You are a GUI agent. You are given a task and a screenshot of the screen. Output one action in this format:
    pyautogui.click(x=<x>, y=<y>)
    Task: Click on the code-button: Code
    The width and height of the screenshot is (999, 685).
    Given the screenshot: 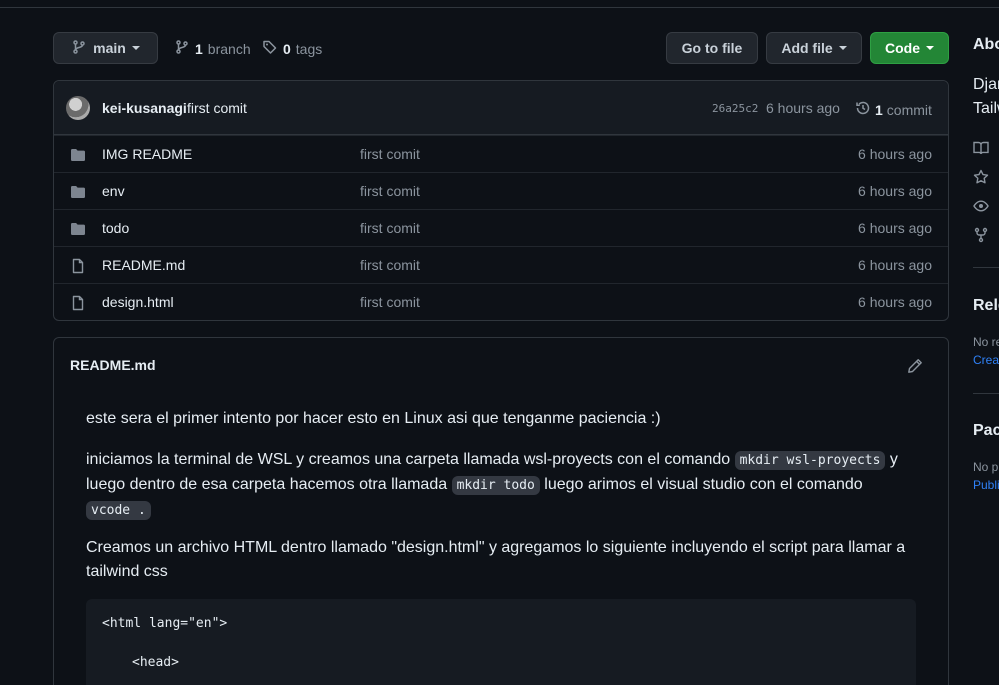 What is the action you would take?
    pyautogui.click(x=909, y=48)
    